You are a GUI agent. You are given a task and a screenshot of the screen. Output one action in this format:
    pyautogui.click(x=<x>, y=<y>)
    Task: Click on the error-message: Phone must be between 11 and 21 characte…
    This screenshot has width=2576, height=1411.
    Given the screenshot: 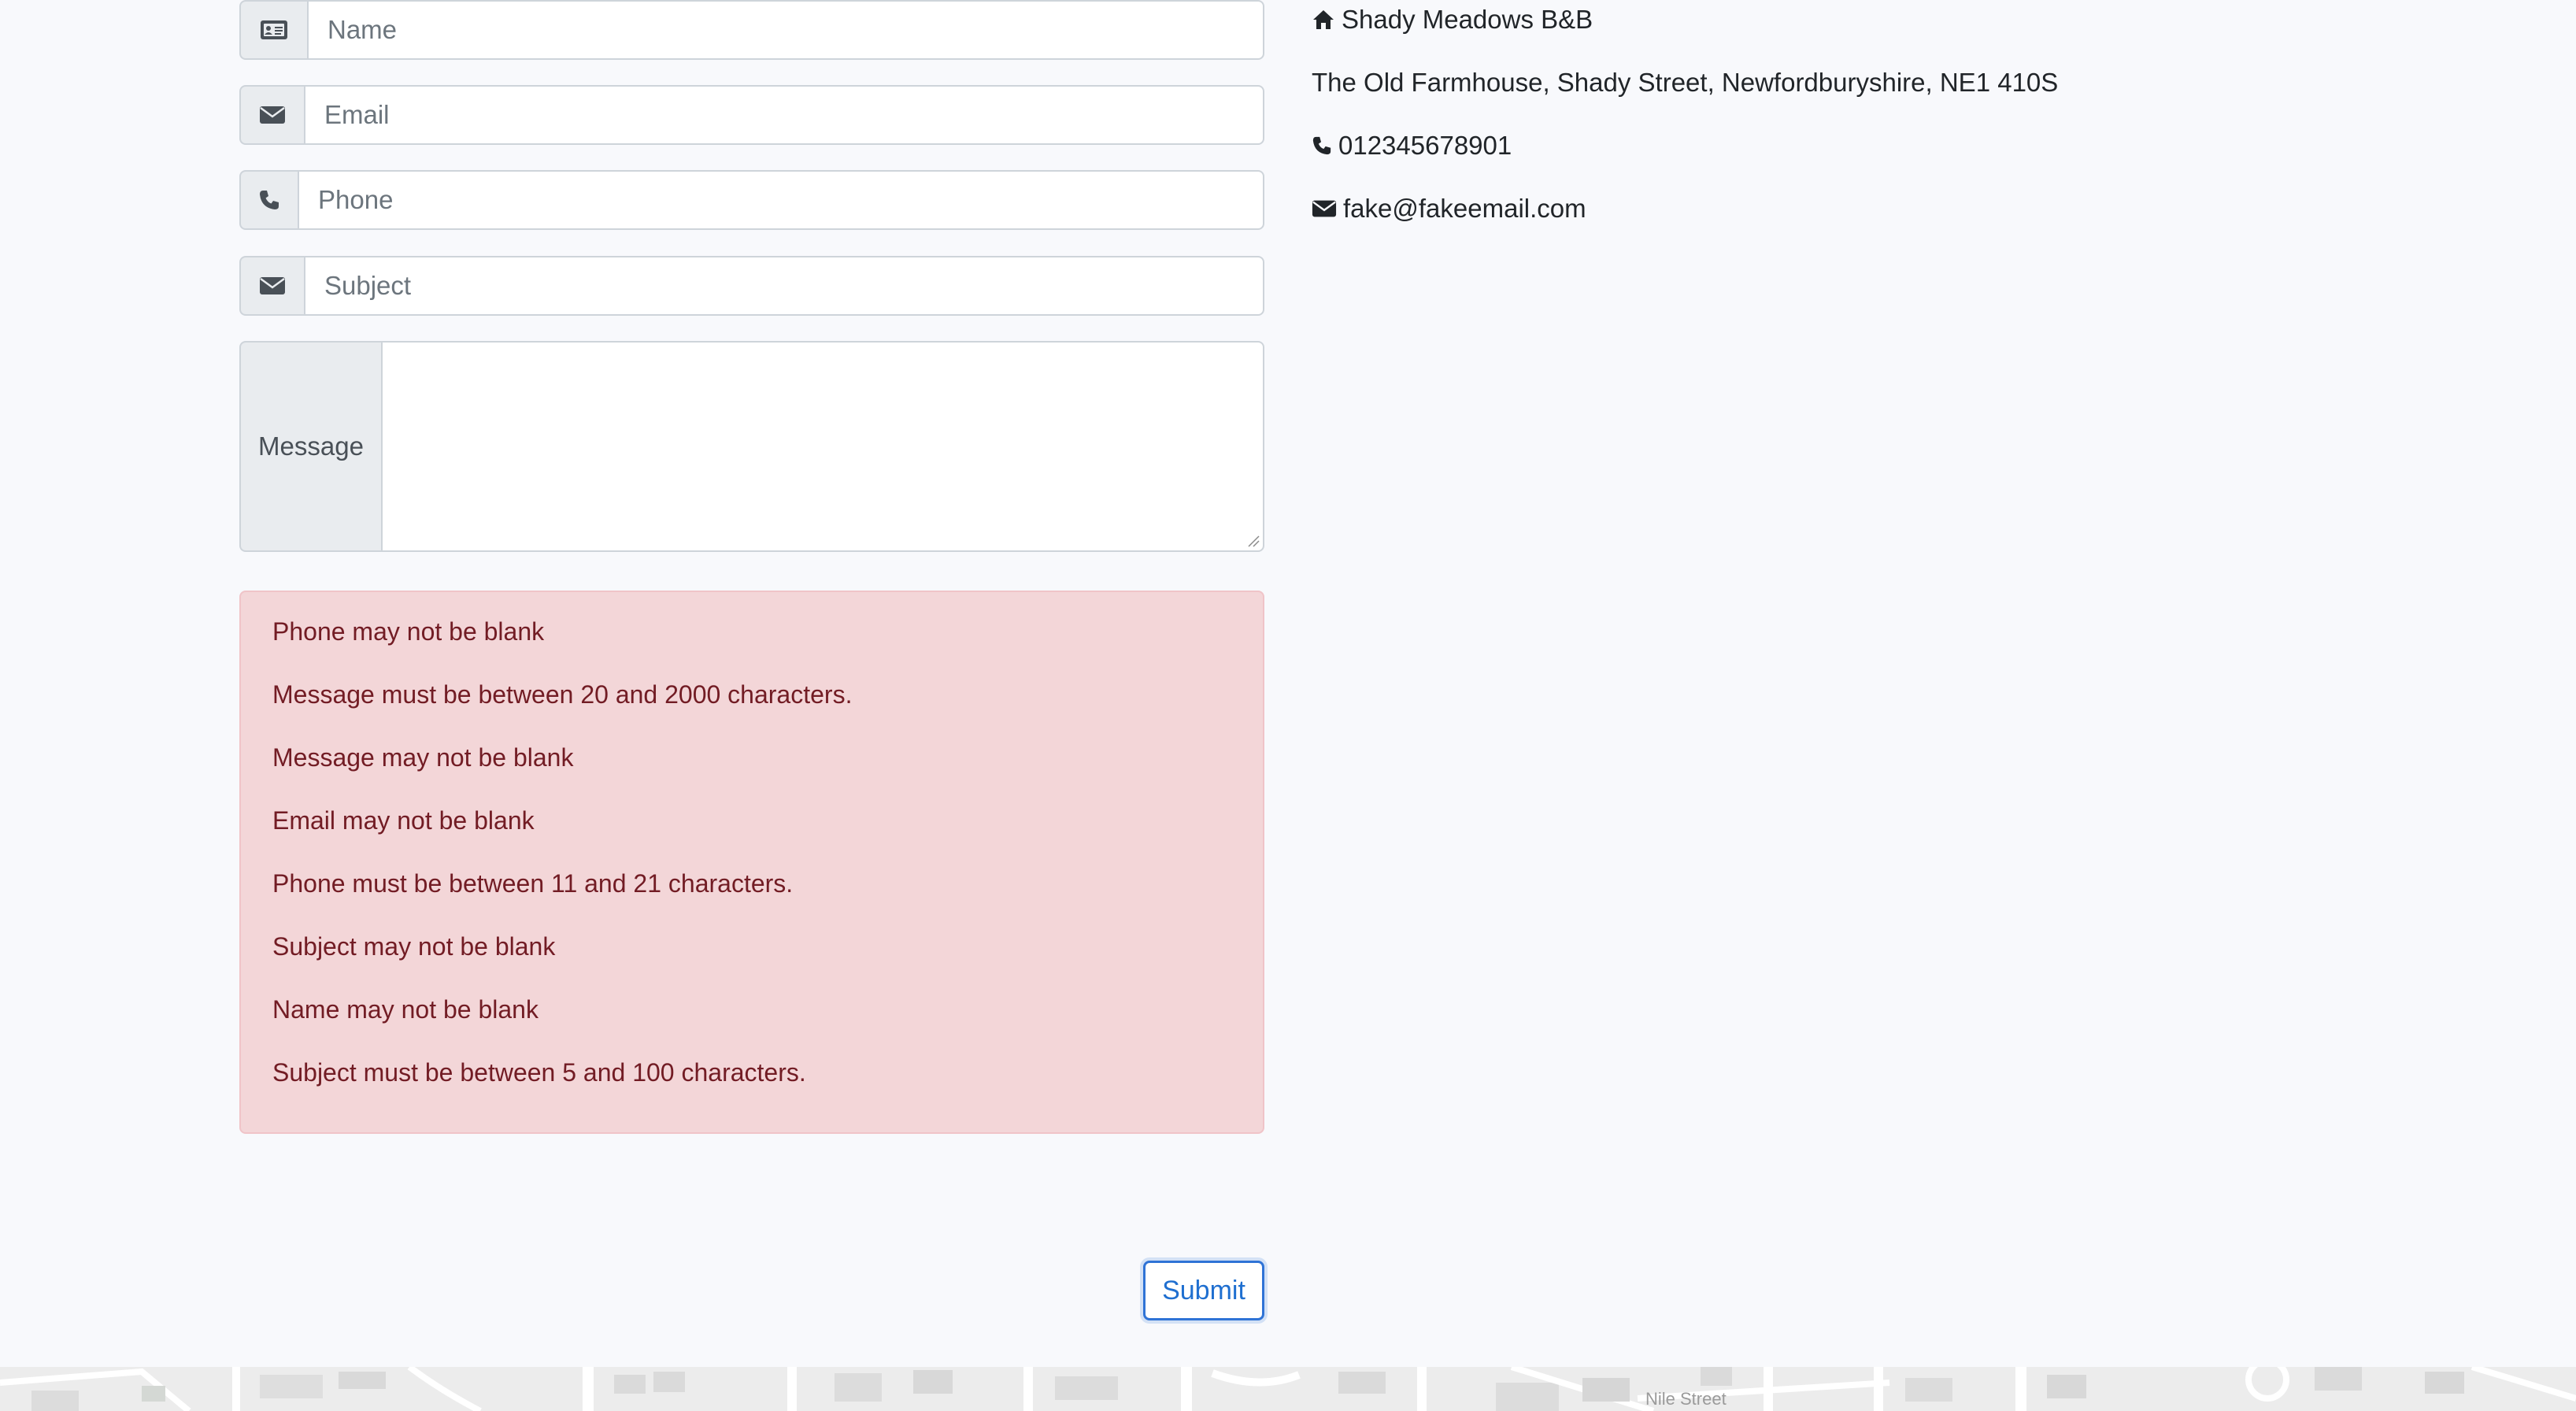 What is the action you would take?
    pyautogui.click(x=533, y=883)
    